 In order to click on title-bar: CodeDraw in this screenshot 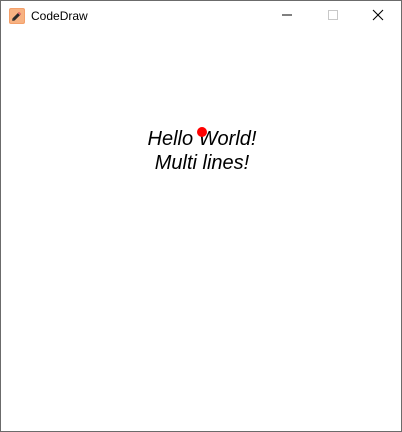, I will do `click(201, 16)`.